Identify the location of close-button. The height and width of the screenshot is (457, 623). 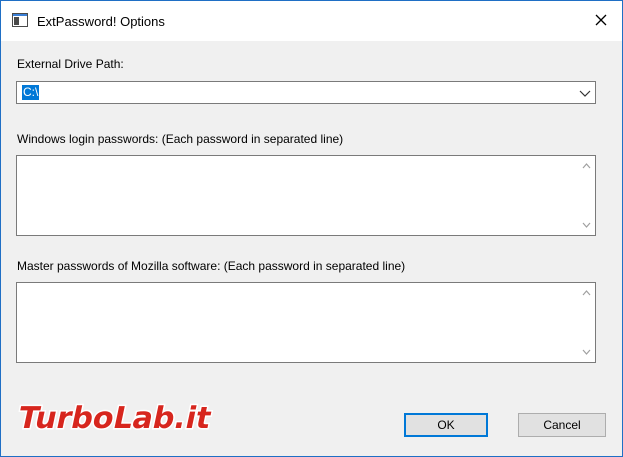
(600, 21).